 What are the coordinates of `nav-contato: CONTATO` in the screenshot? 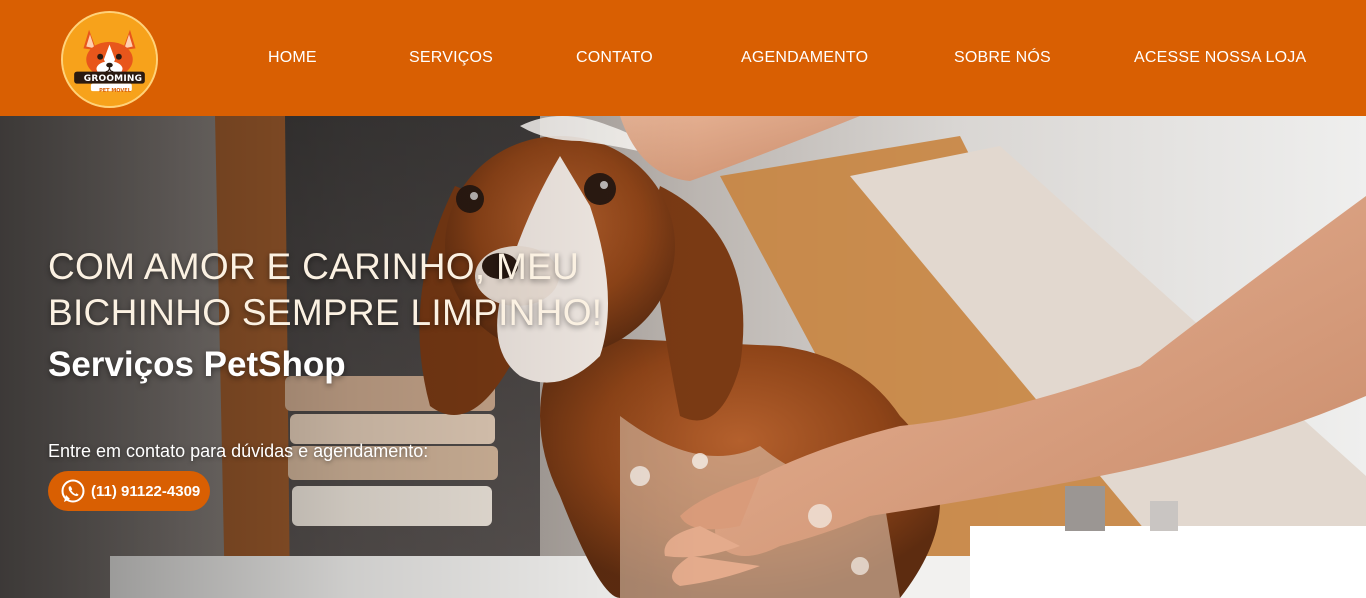 It's located at (614, 58).